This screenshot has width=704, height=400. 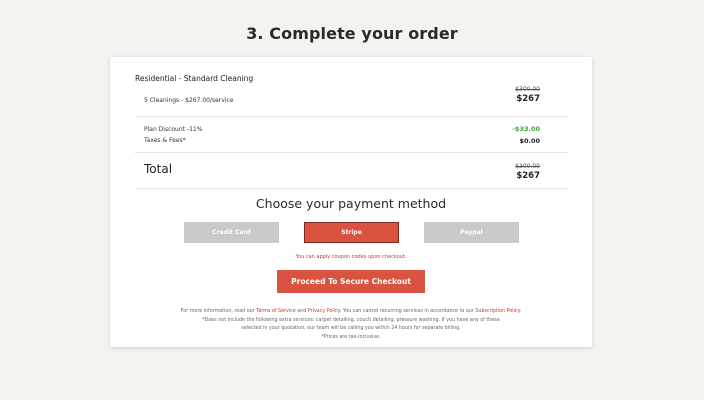 What do you see at coordinates (173, 129) in the screenshot?
I see `discount-label: Plan Discount -11%` at bounding box center [173, 129].